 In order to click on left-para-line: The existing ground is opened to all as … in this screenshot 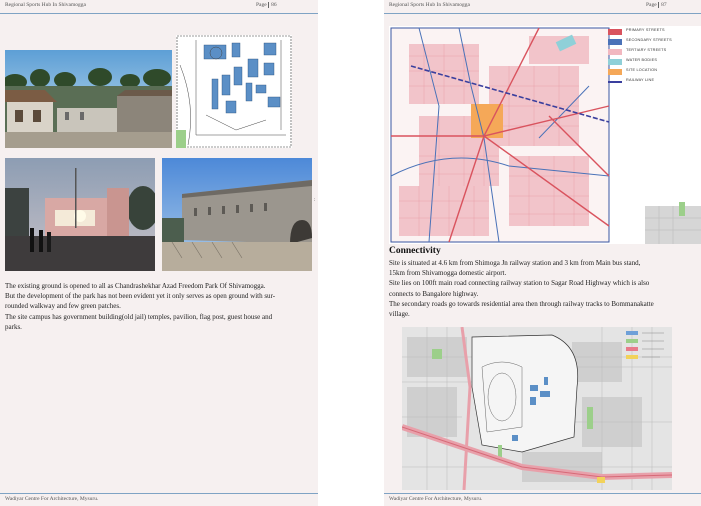, I will do `click(135, 286)`.